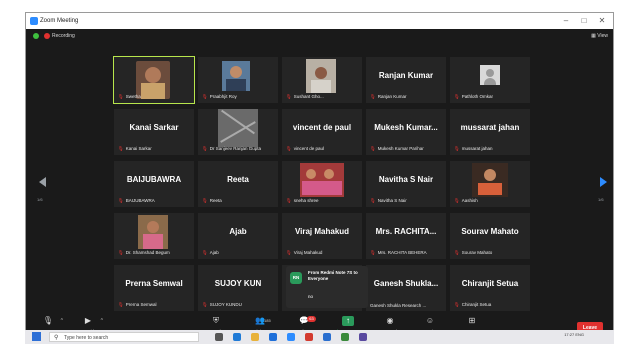 The height and width of the screenshot is (344, 637). I want to click on participant-name: mussarat jahan, so click(490, 127).